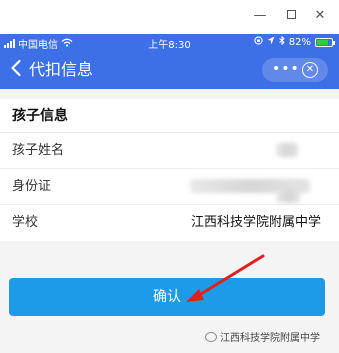  What do you see at coordinates (325, 42) in the screenshot?
I see `battery-icon` at bounding box center [325, 42].